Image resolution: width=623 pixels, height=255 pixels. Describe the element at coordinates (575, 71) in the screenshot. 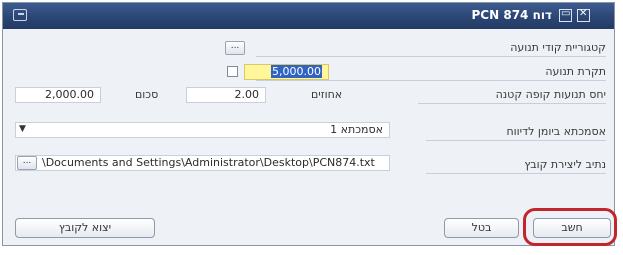

I see `period-label: תקרת תנועה` at that location.